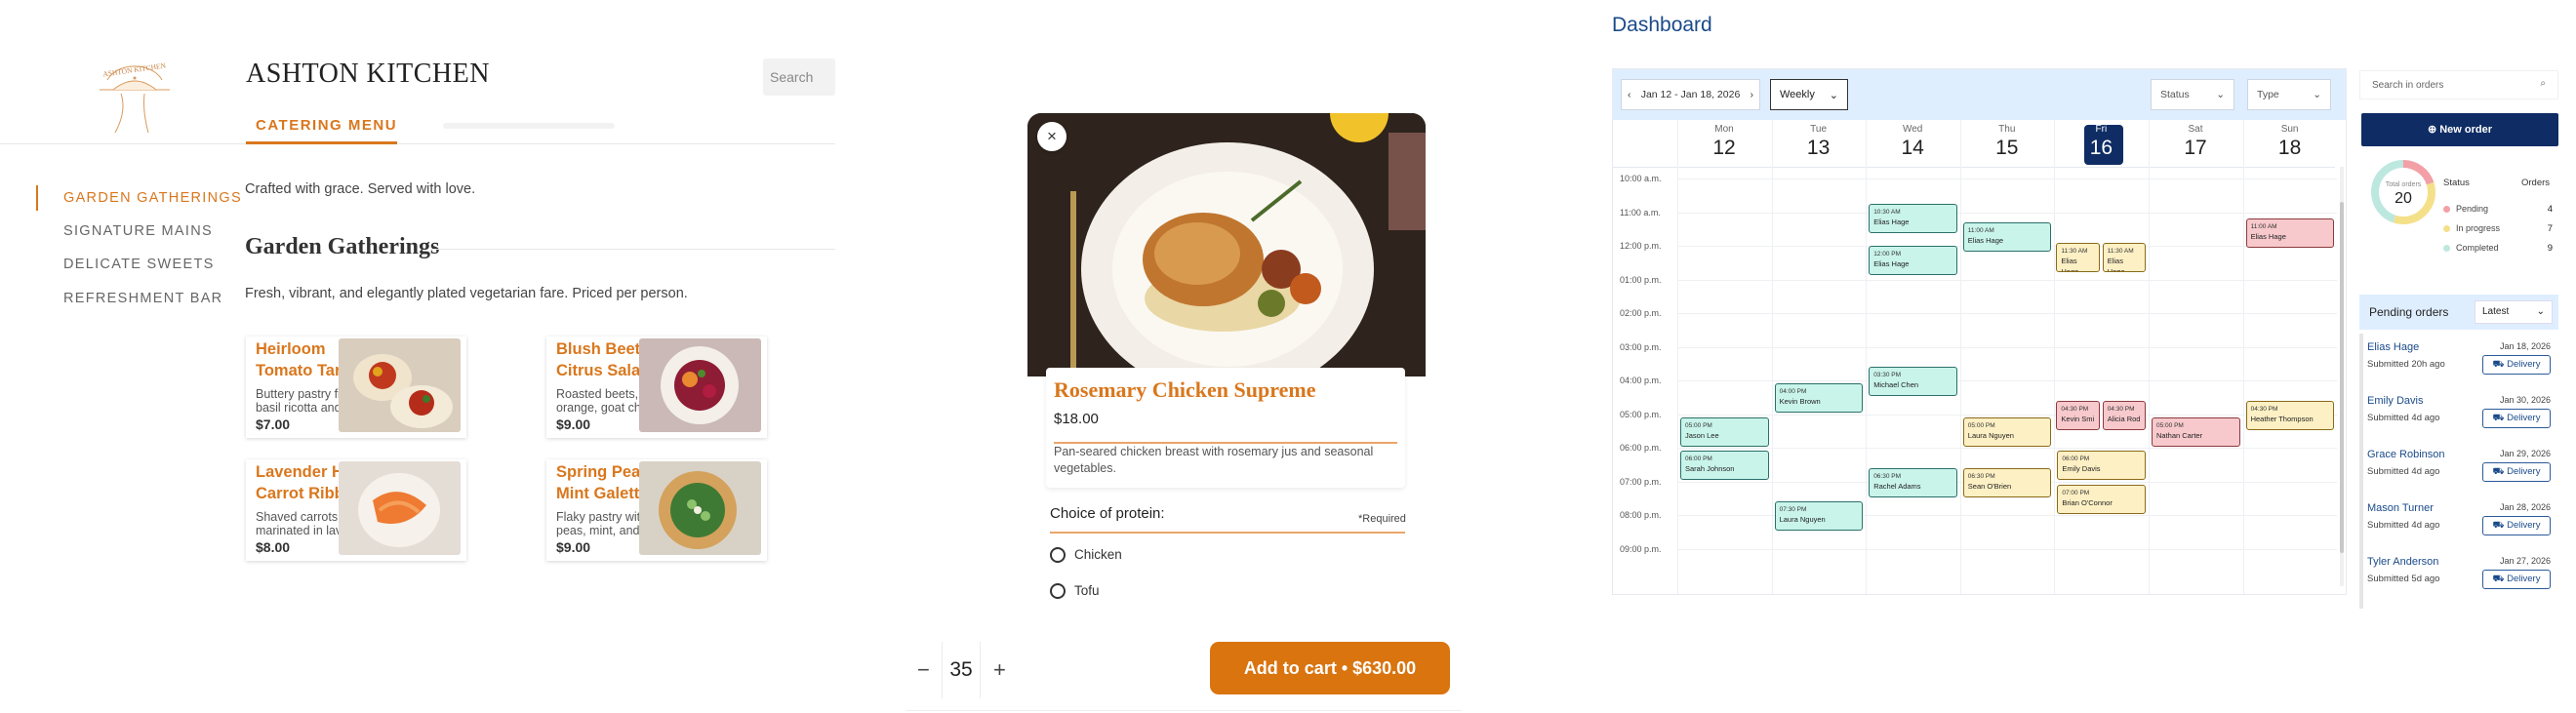 Image resolution: width=2576 pixels, height=713 pixels. What do you see at coordinates (2342, 377) in the screenshot?
I see `scrollbar-thumb` at bounding box center [2342, 377].